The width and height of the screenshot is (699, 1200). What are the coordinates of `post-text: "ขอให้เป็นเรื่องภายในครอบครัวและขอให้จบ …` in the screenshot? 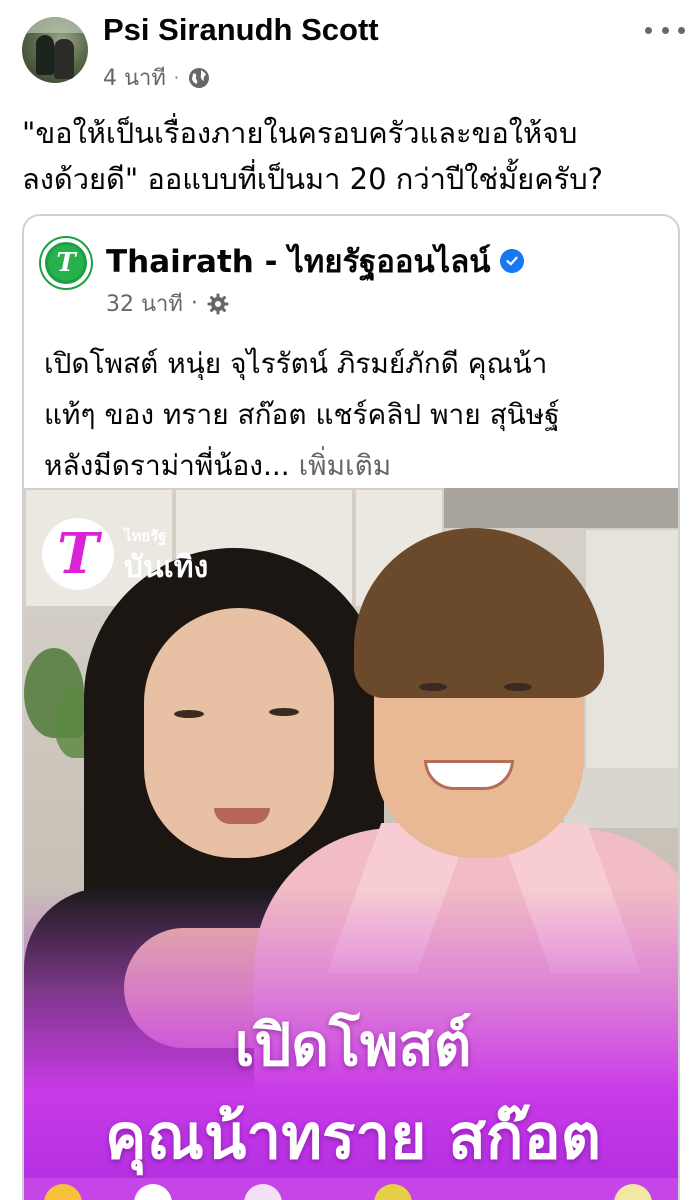 It's located at (354, 156).